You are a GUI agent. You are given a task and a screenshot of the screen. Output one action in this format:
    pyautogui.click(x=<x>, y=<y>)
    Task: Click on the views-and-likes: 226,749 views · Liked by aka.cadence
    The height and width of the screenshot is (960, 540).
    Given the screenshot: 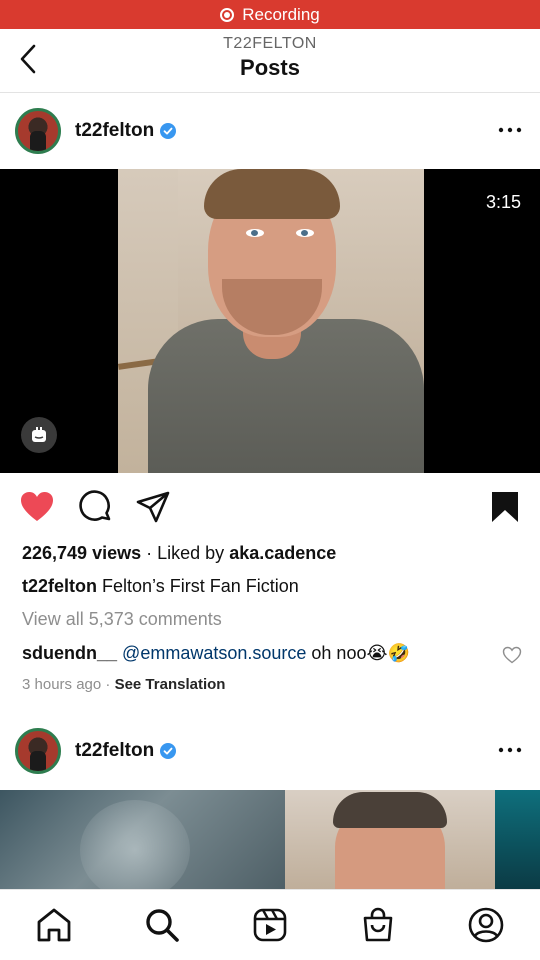 What is the action you would take?
    pyautogui.click(x=179, y=553)
    